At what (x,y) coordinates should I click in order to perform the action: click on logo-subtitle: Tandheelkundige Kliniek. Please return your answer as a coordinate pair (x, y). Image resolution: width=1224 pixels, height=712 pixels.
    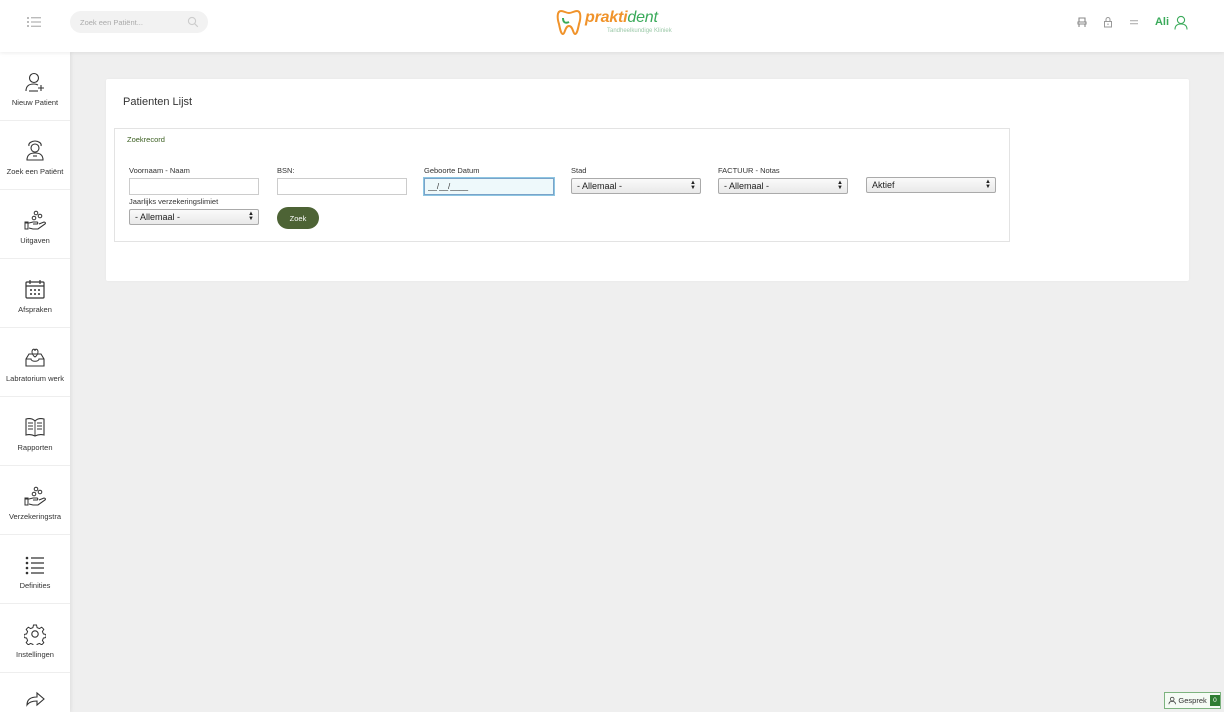
    Looking at the image, I should click on (639, 31).